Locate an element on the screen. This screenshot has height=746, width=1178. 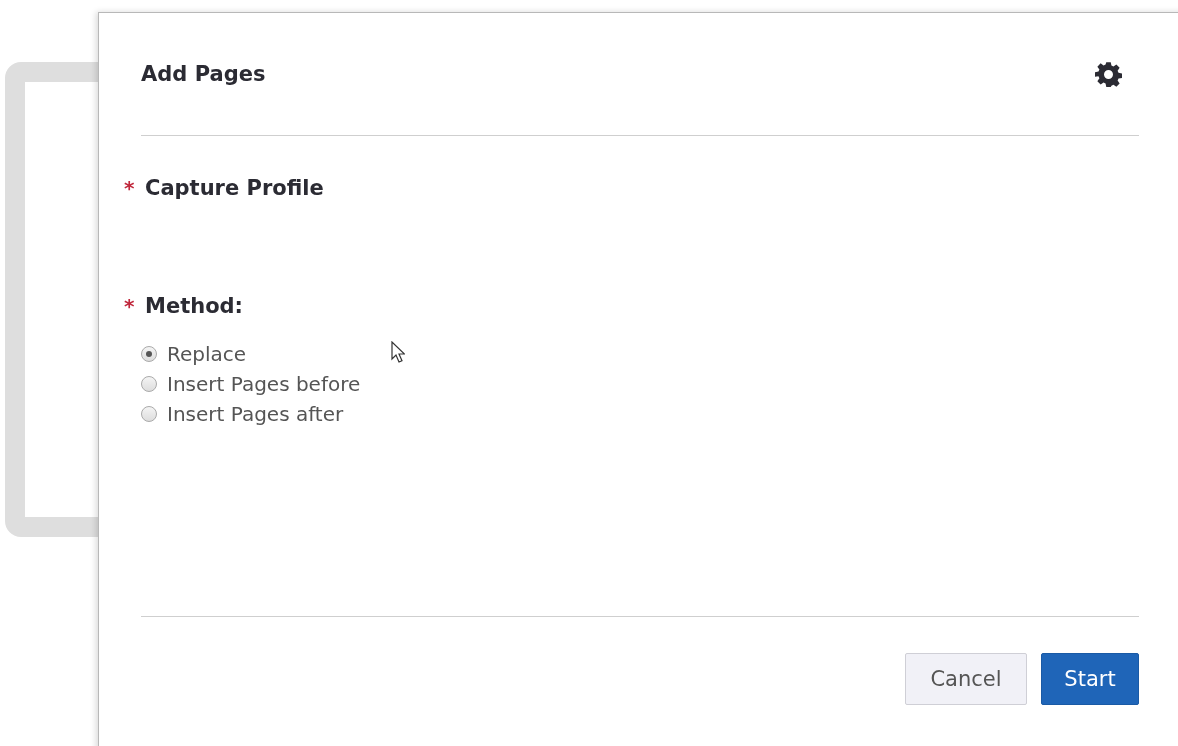
dialog-title: Add Pages is located at coordinates (203, 74).